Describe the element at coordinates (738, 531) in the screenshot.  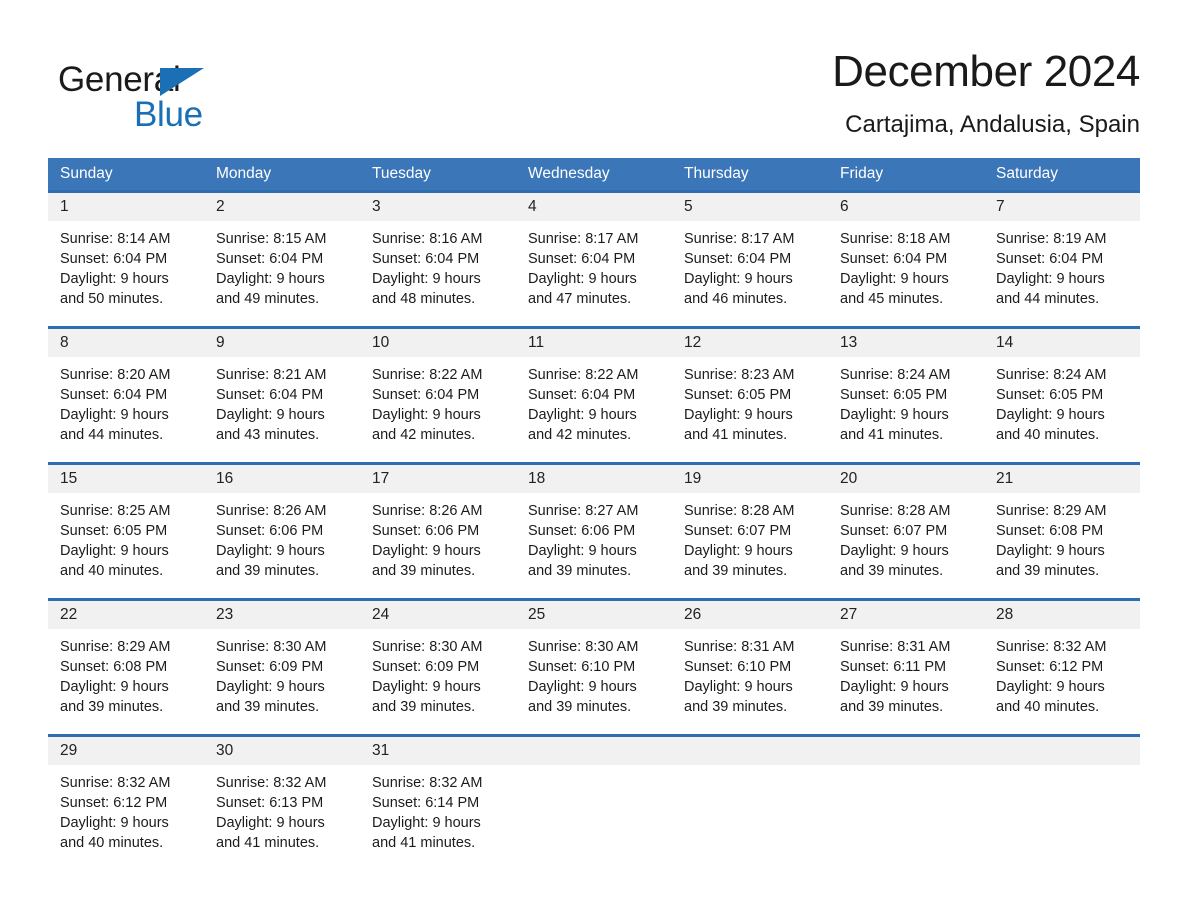
I see `sunset-line: Sunset: 6:07 PM` at that location.